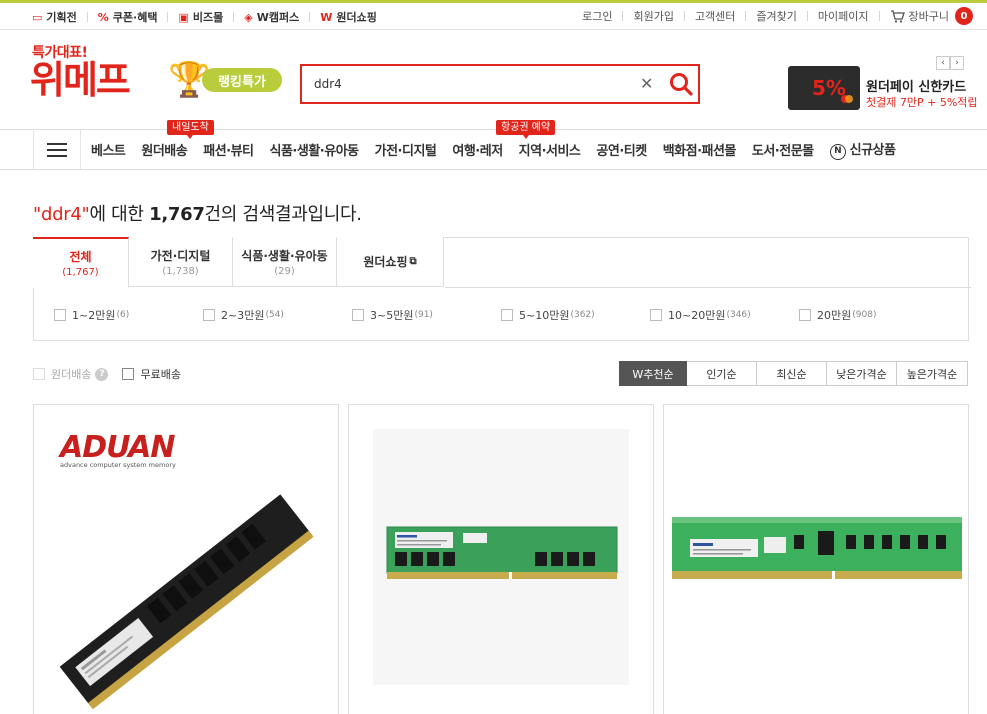 The image size is (987, 714). I want to click on favorites-link: 즐겨찾기, so click(776, 16).